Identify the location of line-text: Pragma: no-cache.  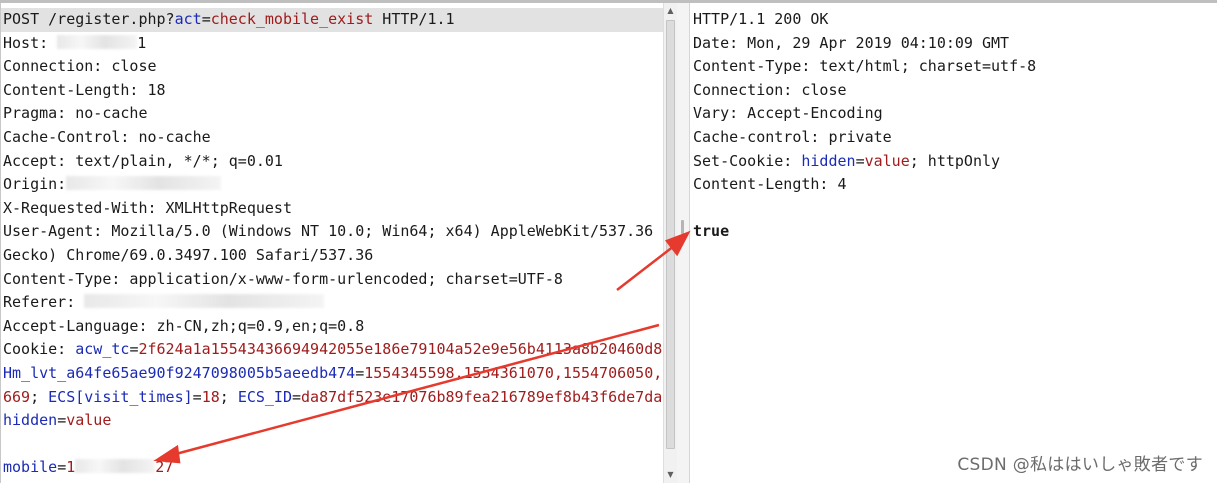
(75, 113).